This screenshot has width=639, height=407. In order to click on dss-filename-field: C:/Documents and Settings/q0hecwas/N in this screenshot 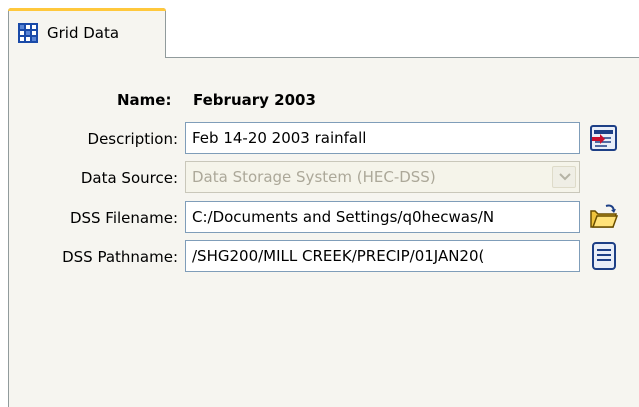, I will do `click(382, 217)`.